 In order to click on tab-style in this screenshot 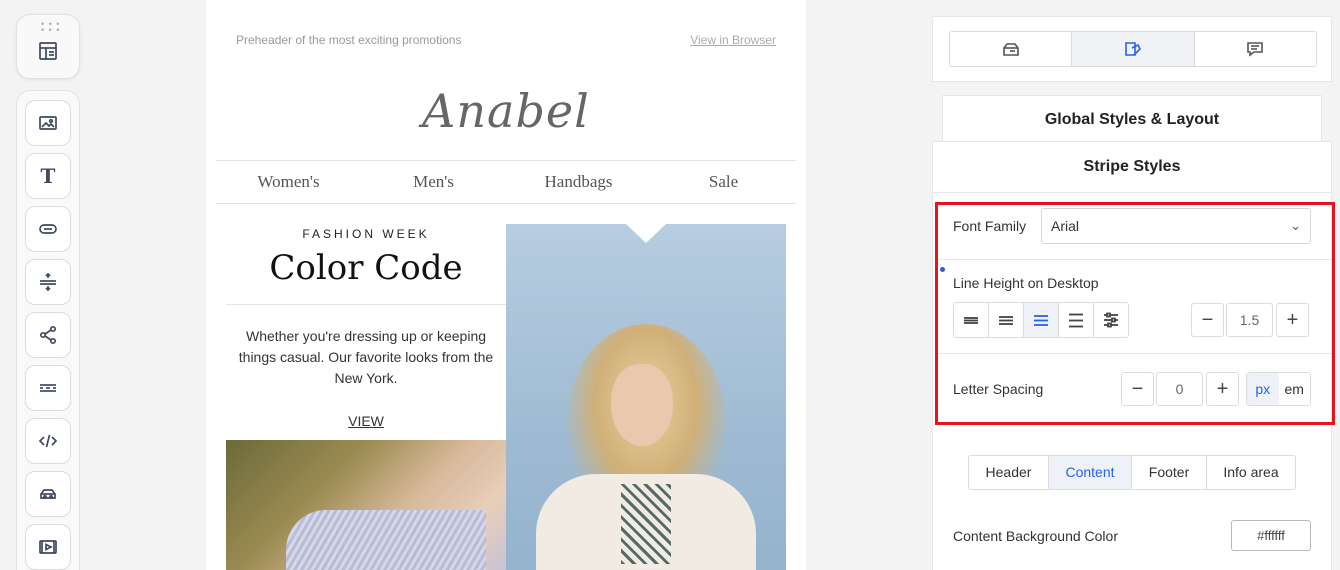, I will do `click(1133, 49)`.